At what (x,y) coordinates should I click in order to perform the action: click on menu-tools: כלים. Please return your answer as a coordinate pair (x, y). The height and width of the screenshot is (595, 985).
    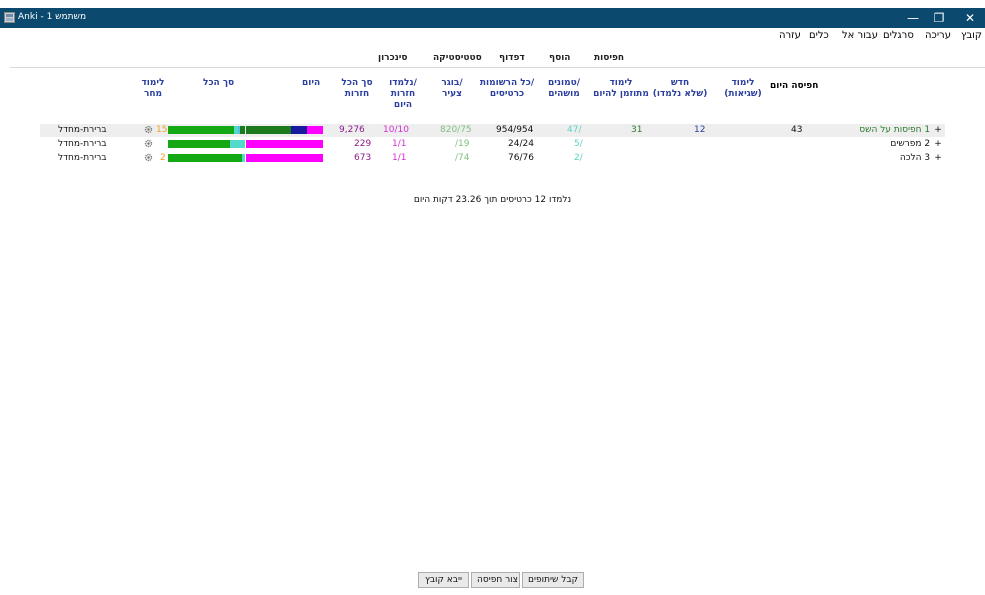
    Looking at the image, I should click on (819, 35).